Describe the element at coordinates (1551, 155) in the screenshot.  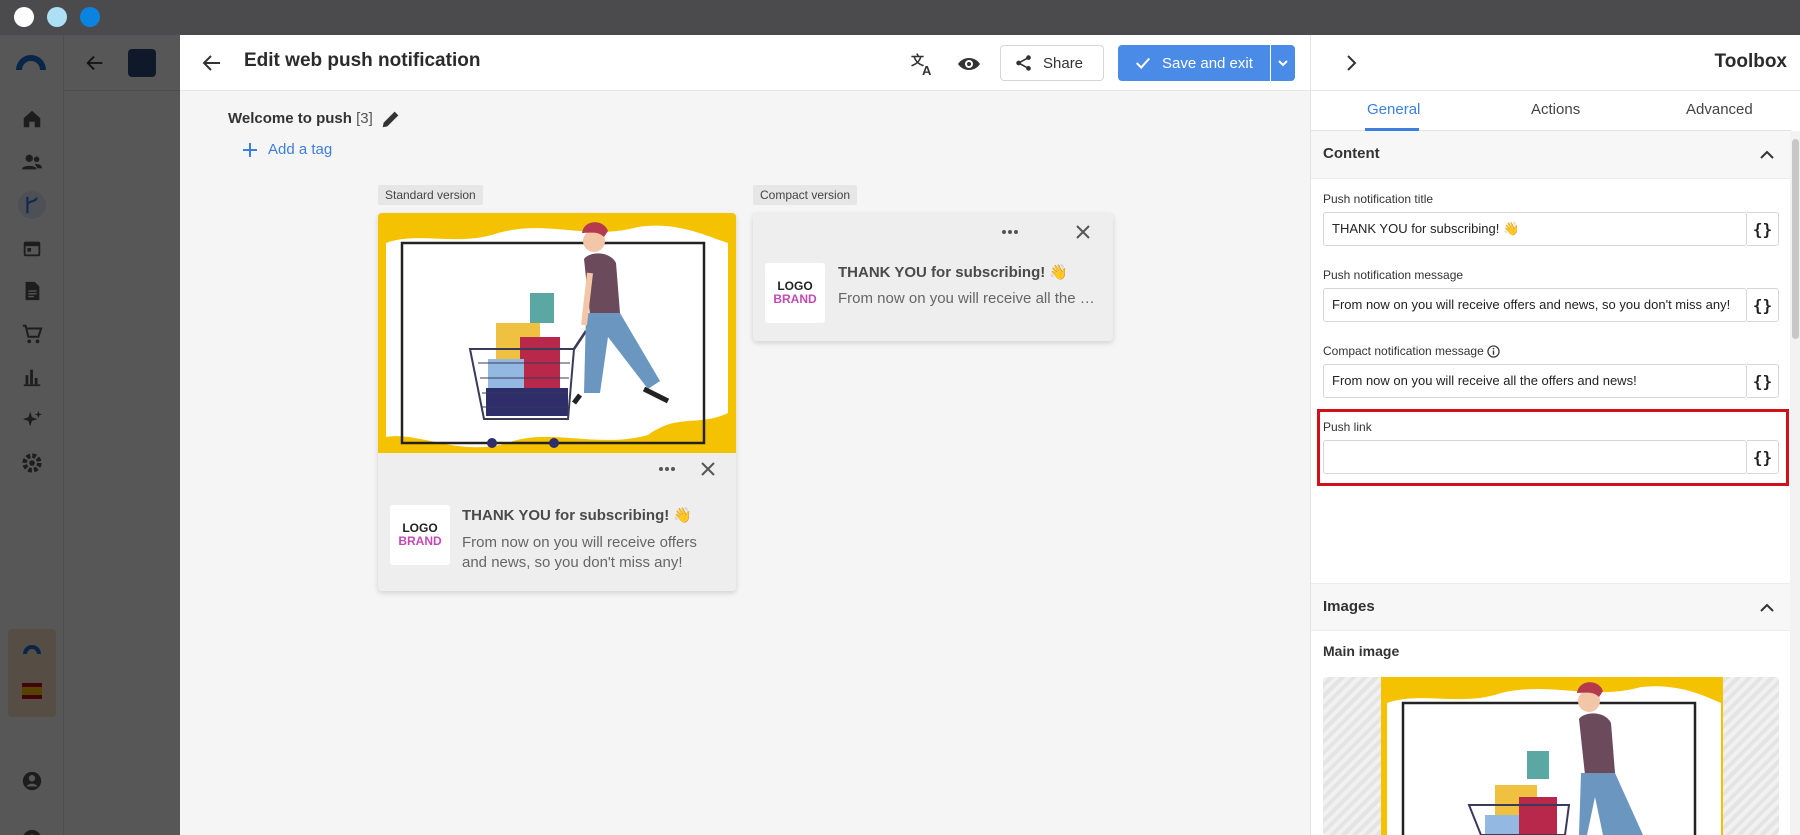
I see `content-section-header: Content` at that location.